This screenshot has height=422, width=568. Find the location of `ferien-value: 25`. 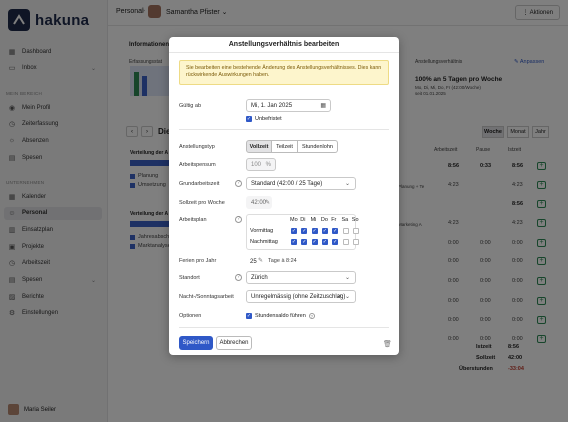

ferien-value: 25 is located at coordinates (253, 261).